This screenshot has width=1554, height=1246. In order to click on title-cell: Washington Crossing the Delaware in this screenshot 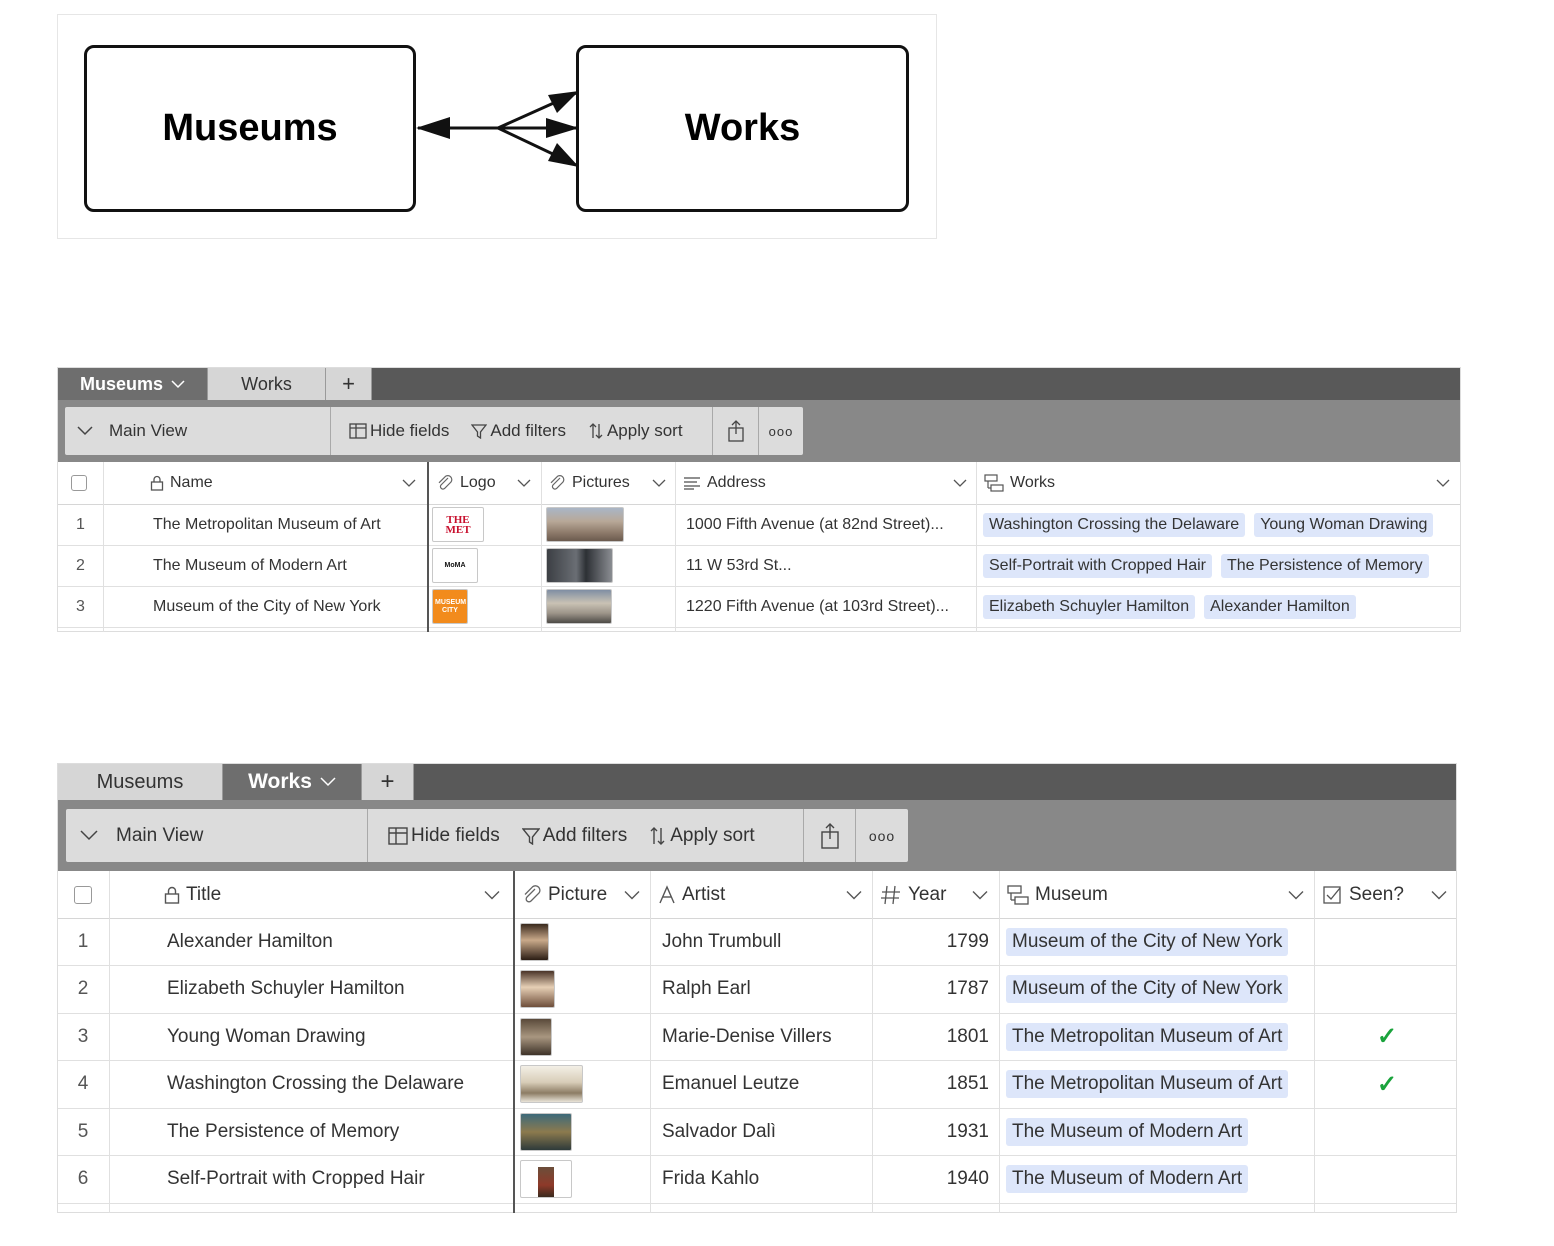, I will do `click(340, 1084)`.